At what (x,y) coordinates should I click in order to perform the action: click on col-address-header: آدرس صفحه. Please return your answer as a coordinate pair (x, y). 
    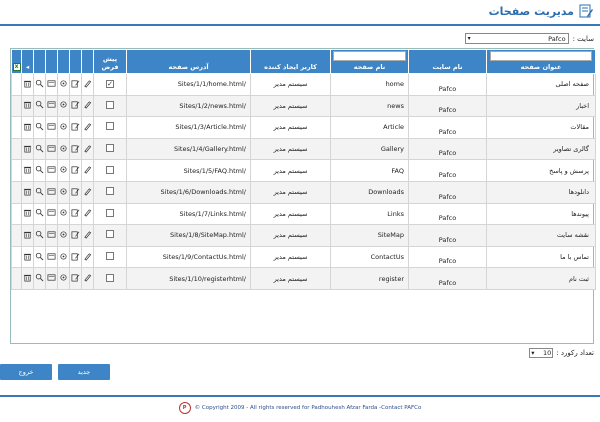
    Looking at the image, I should click on (188, 61).